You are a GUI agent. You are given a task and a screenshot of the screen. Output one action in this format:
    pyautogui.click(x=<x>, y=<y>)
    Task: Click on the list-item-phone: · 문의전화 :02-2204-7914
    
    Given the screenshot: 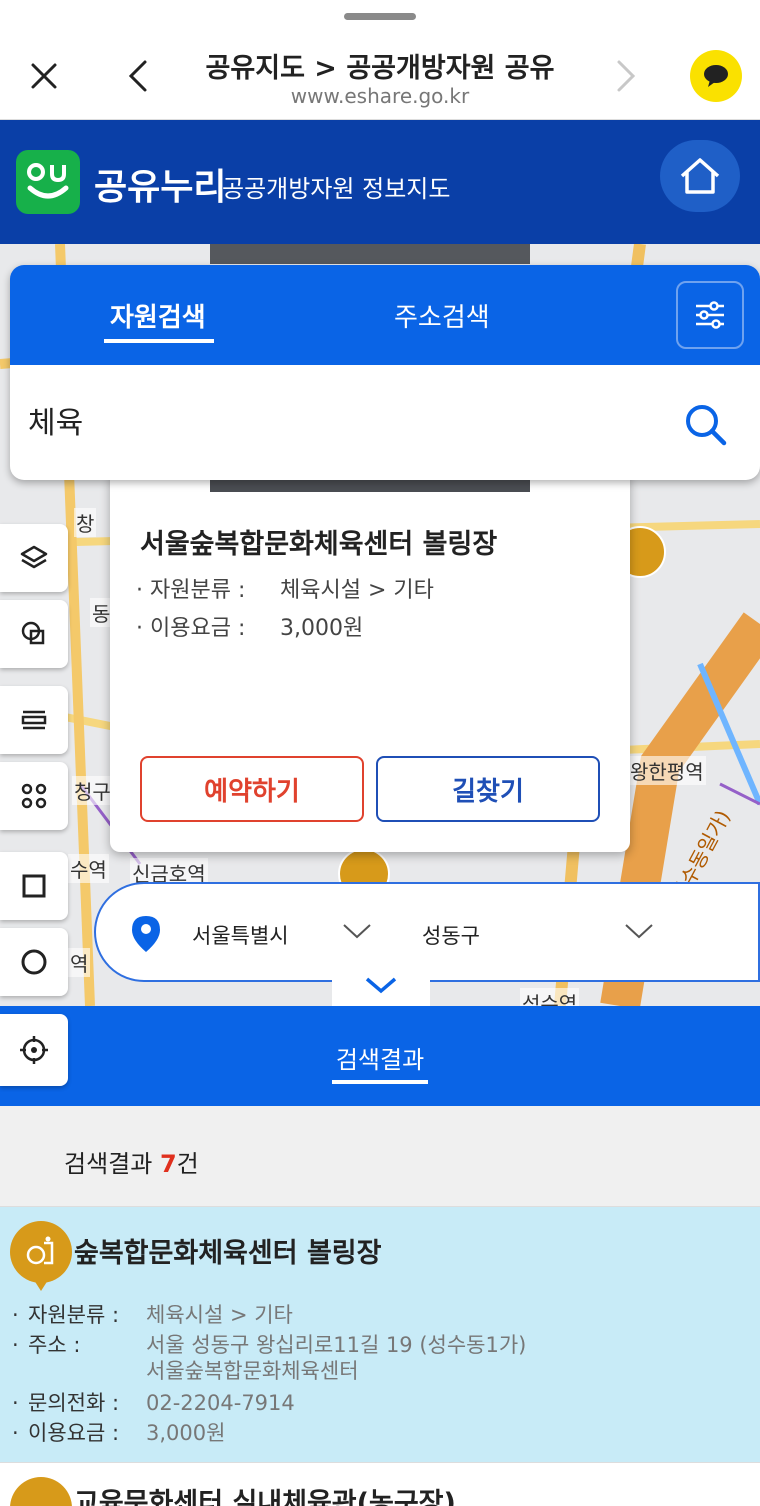 What is the action you would take?
    pyautogui.click(x=153, y=1402)
    